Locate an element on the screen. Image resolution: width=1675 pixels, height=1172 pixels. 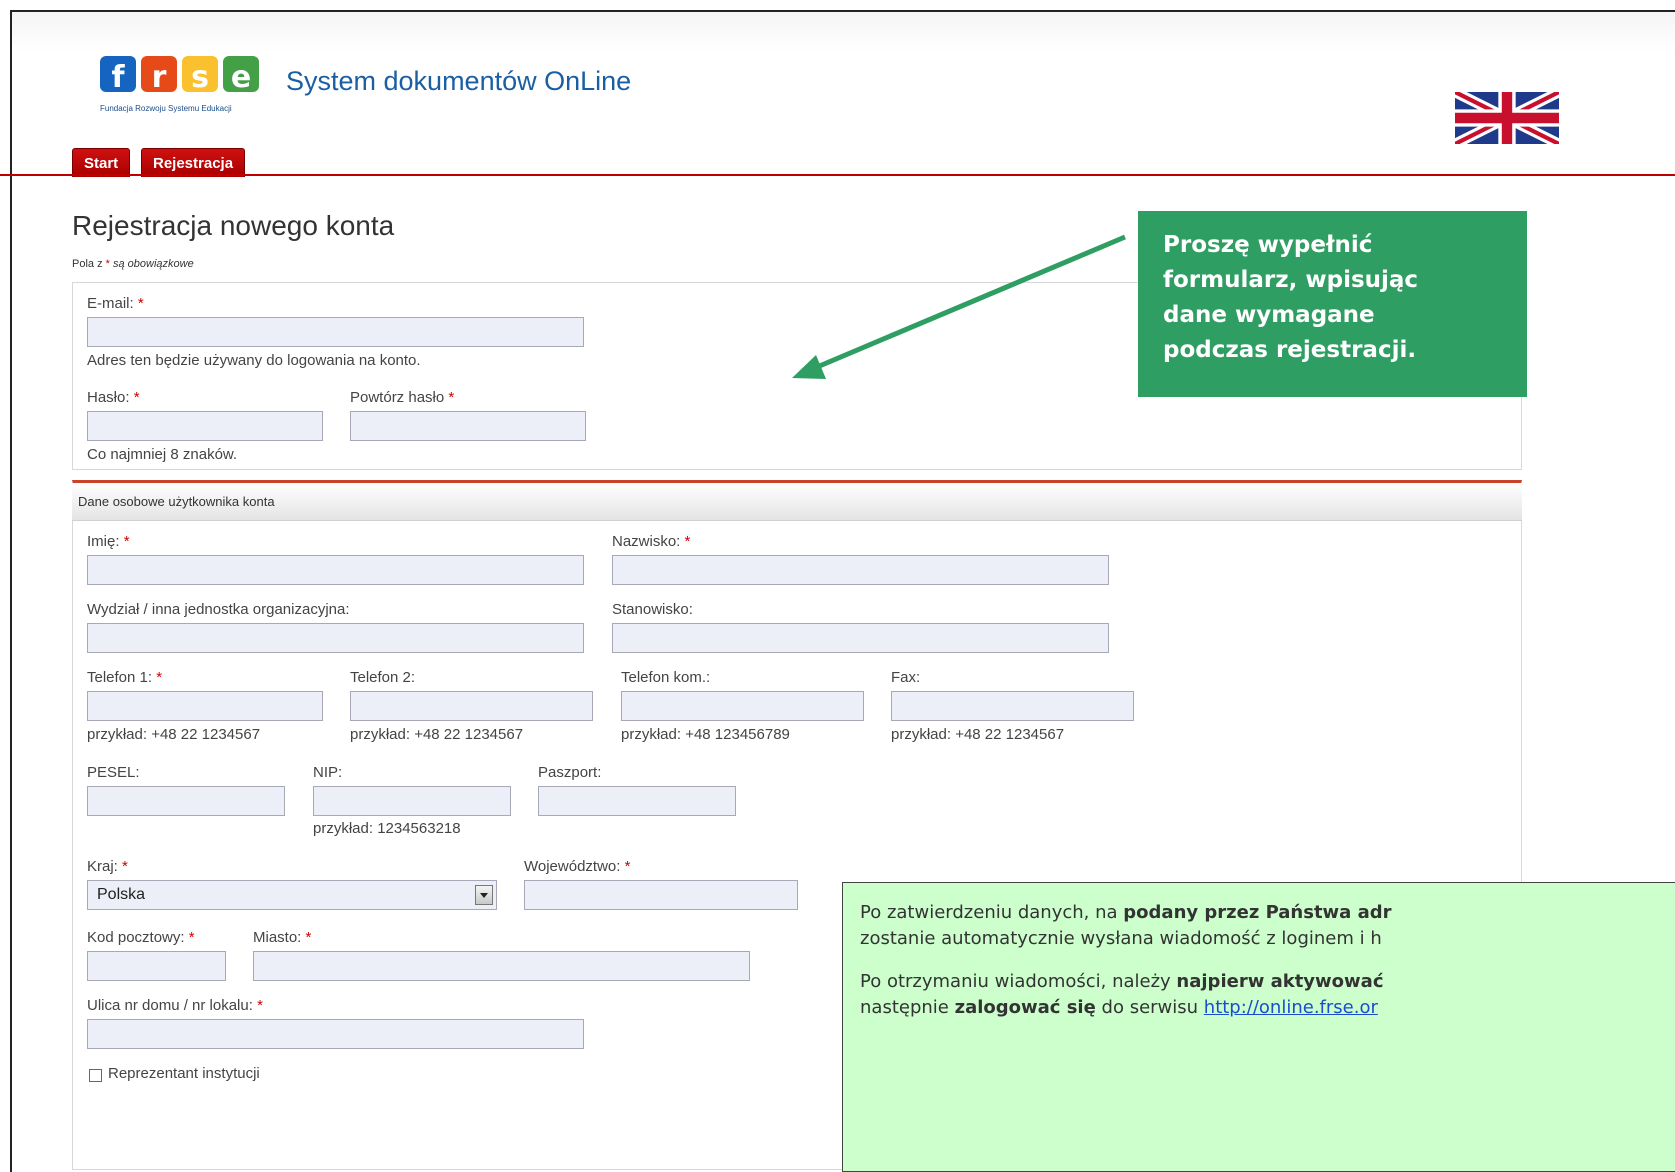
svg-text: s is located at coordinates (200, 77).